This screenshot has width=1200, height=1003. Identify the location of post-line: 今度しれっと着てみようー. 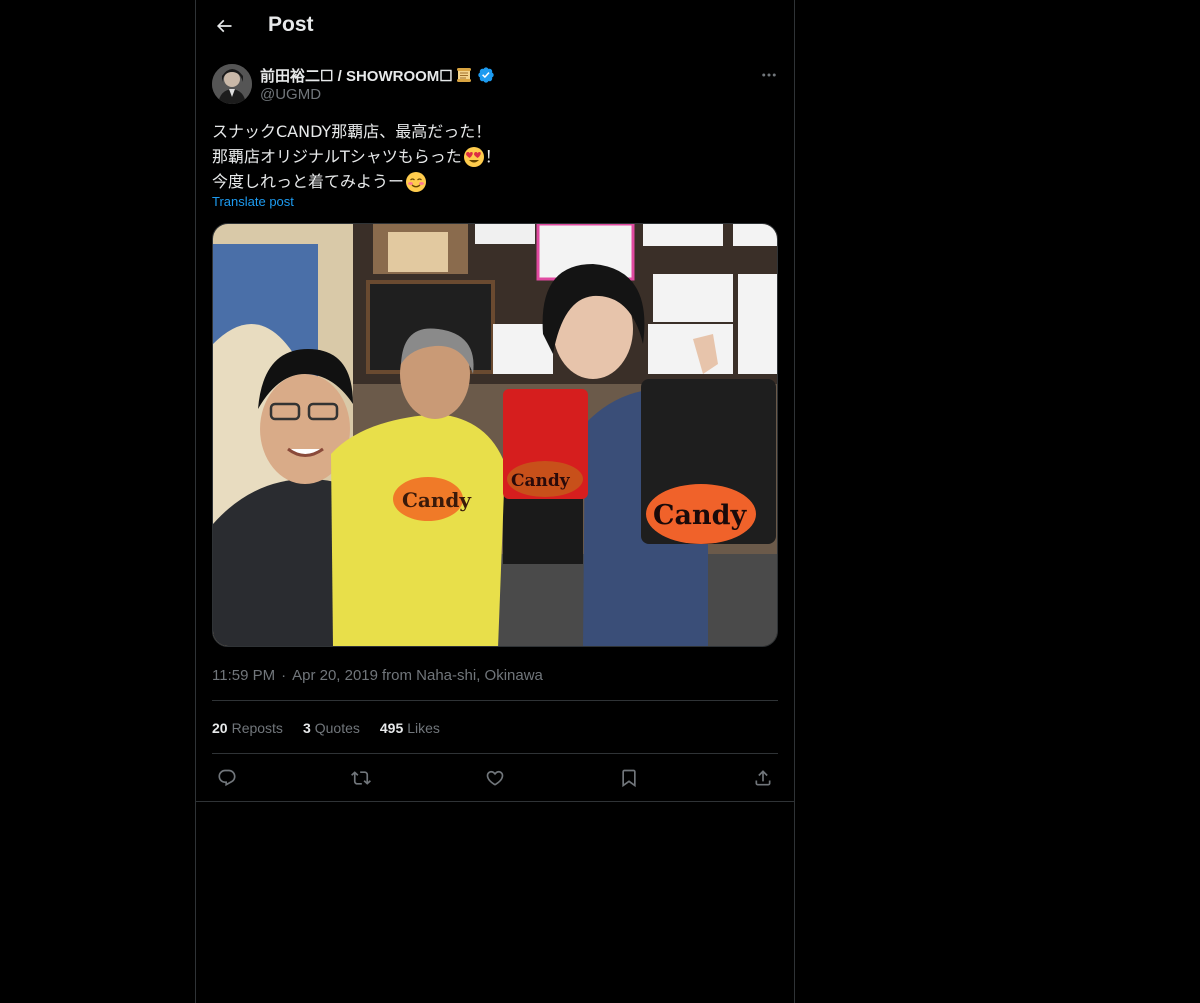
(495, 181).